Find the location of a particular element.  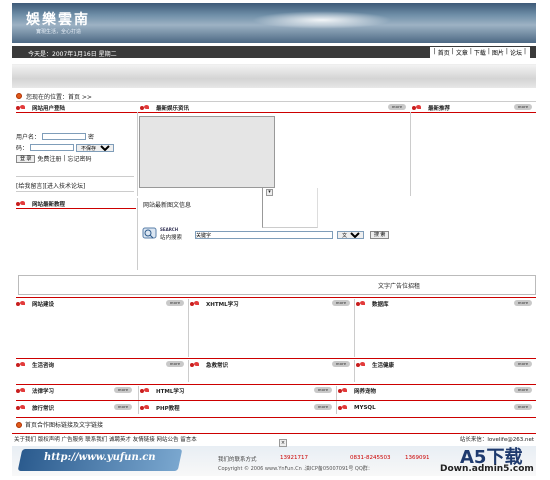

nav-forum: 论坛 is located at coordinates (516, 52).